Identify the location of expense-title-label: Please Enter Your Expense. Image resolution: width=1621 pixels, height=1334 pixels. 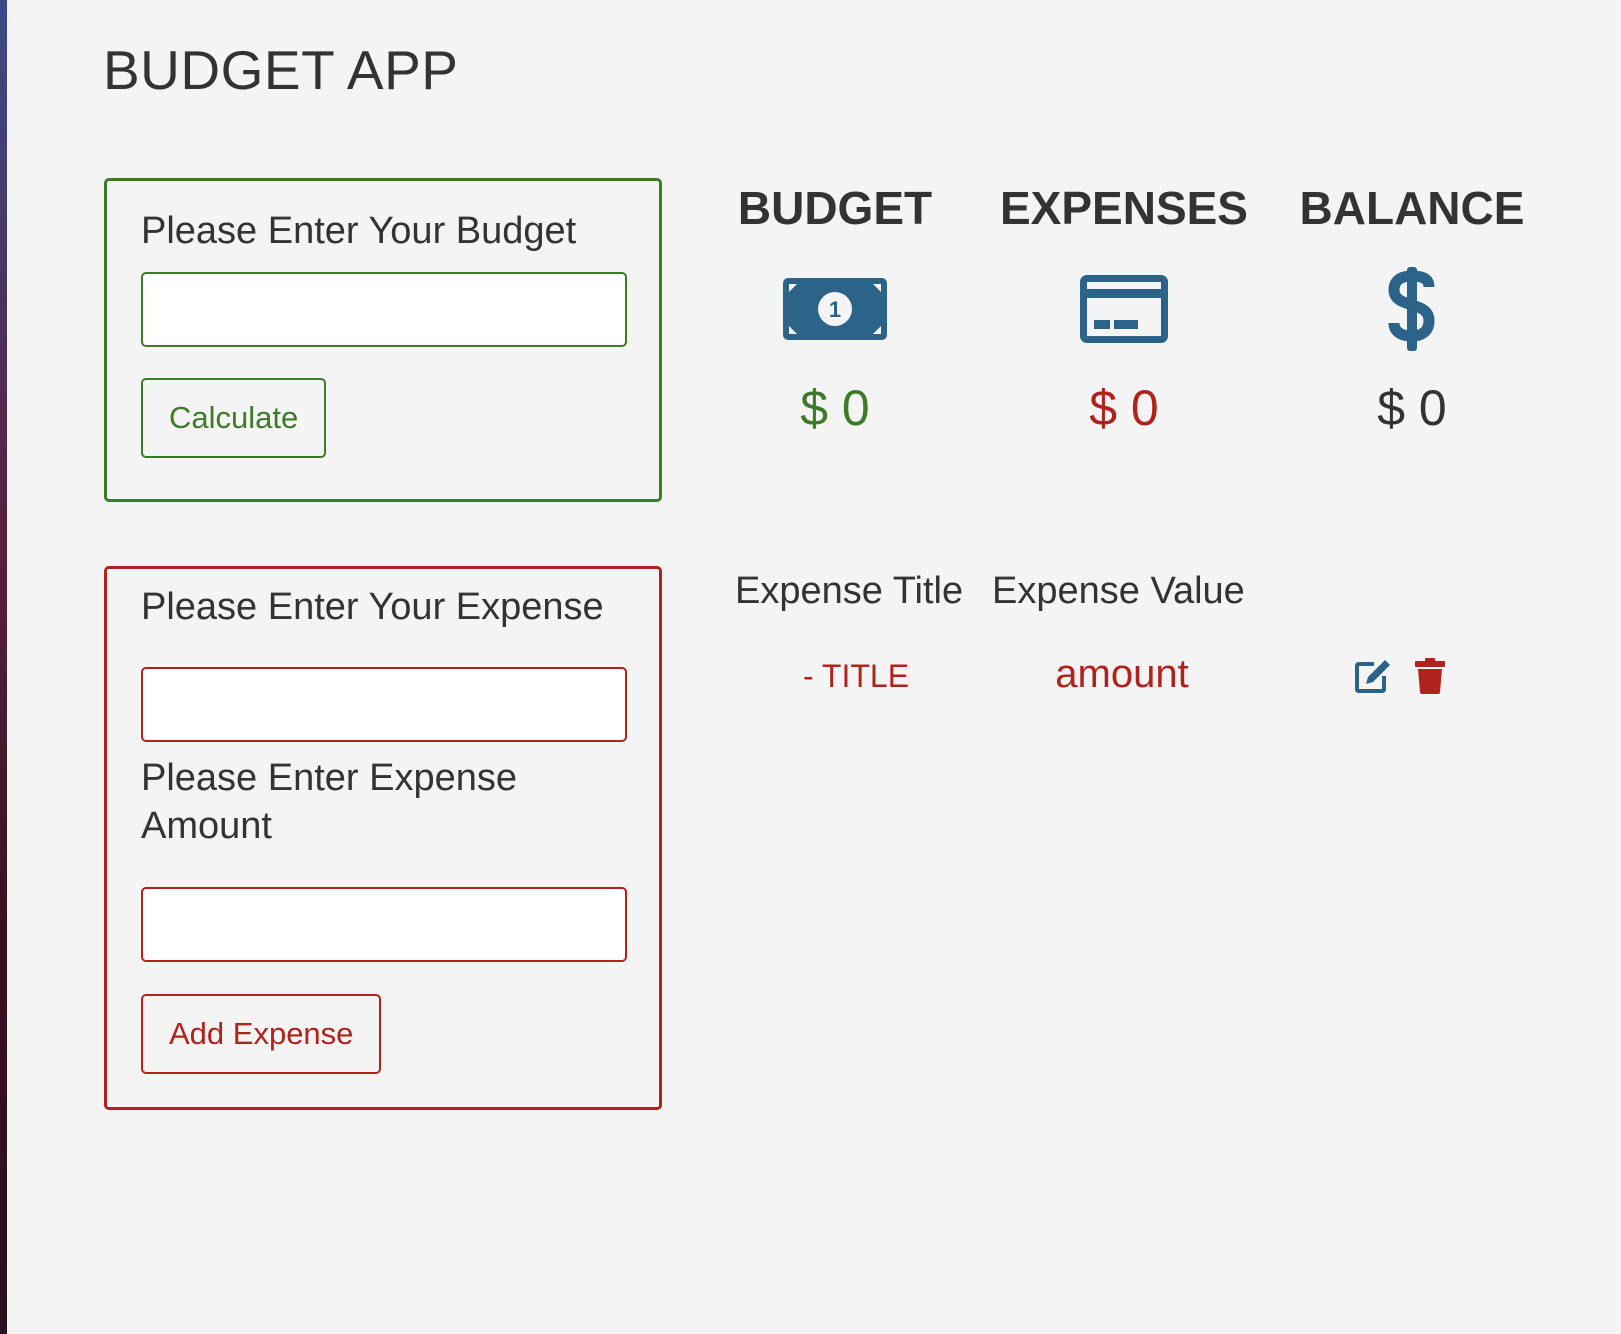
(372, 607).